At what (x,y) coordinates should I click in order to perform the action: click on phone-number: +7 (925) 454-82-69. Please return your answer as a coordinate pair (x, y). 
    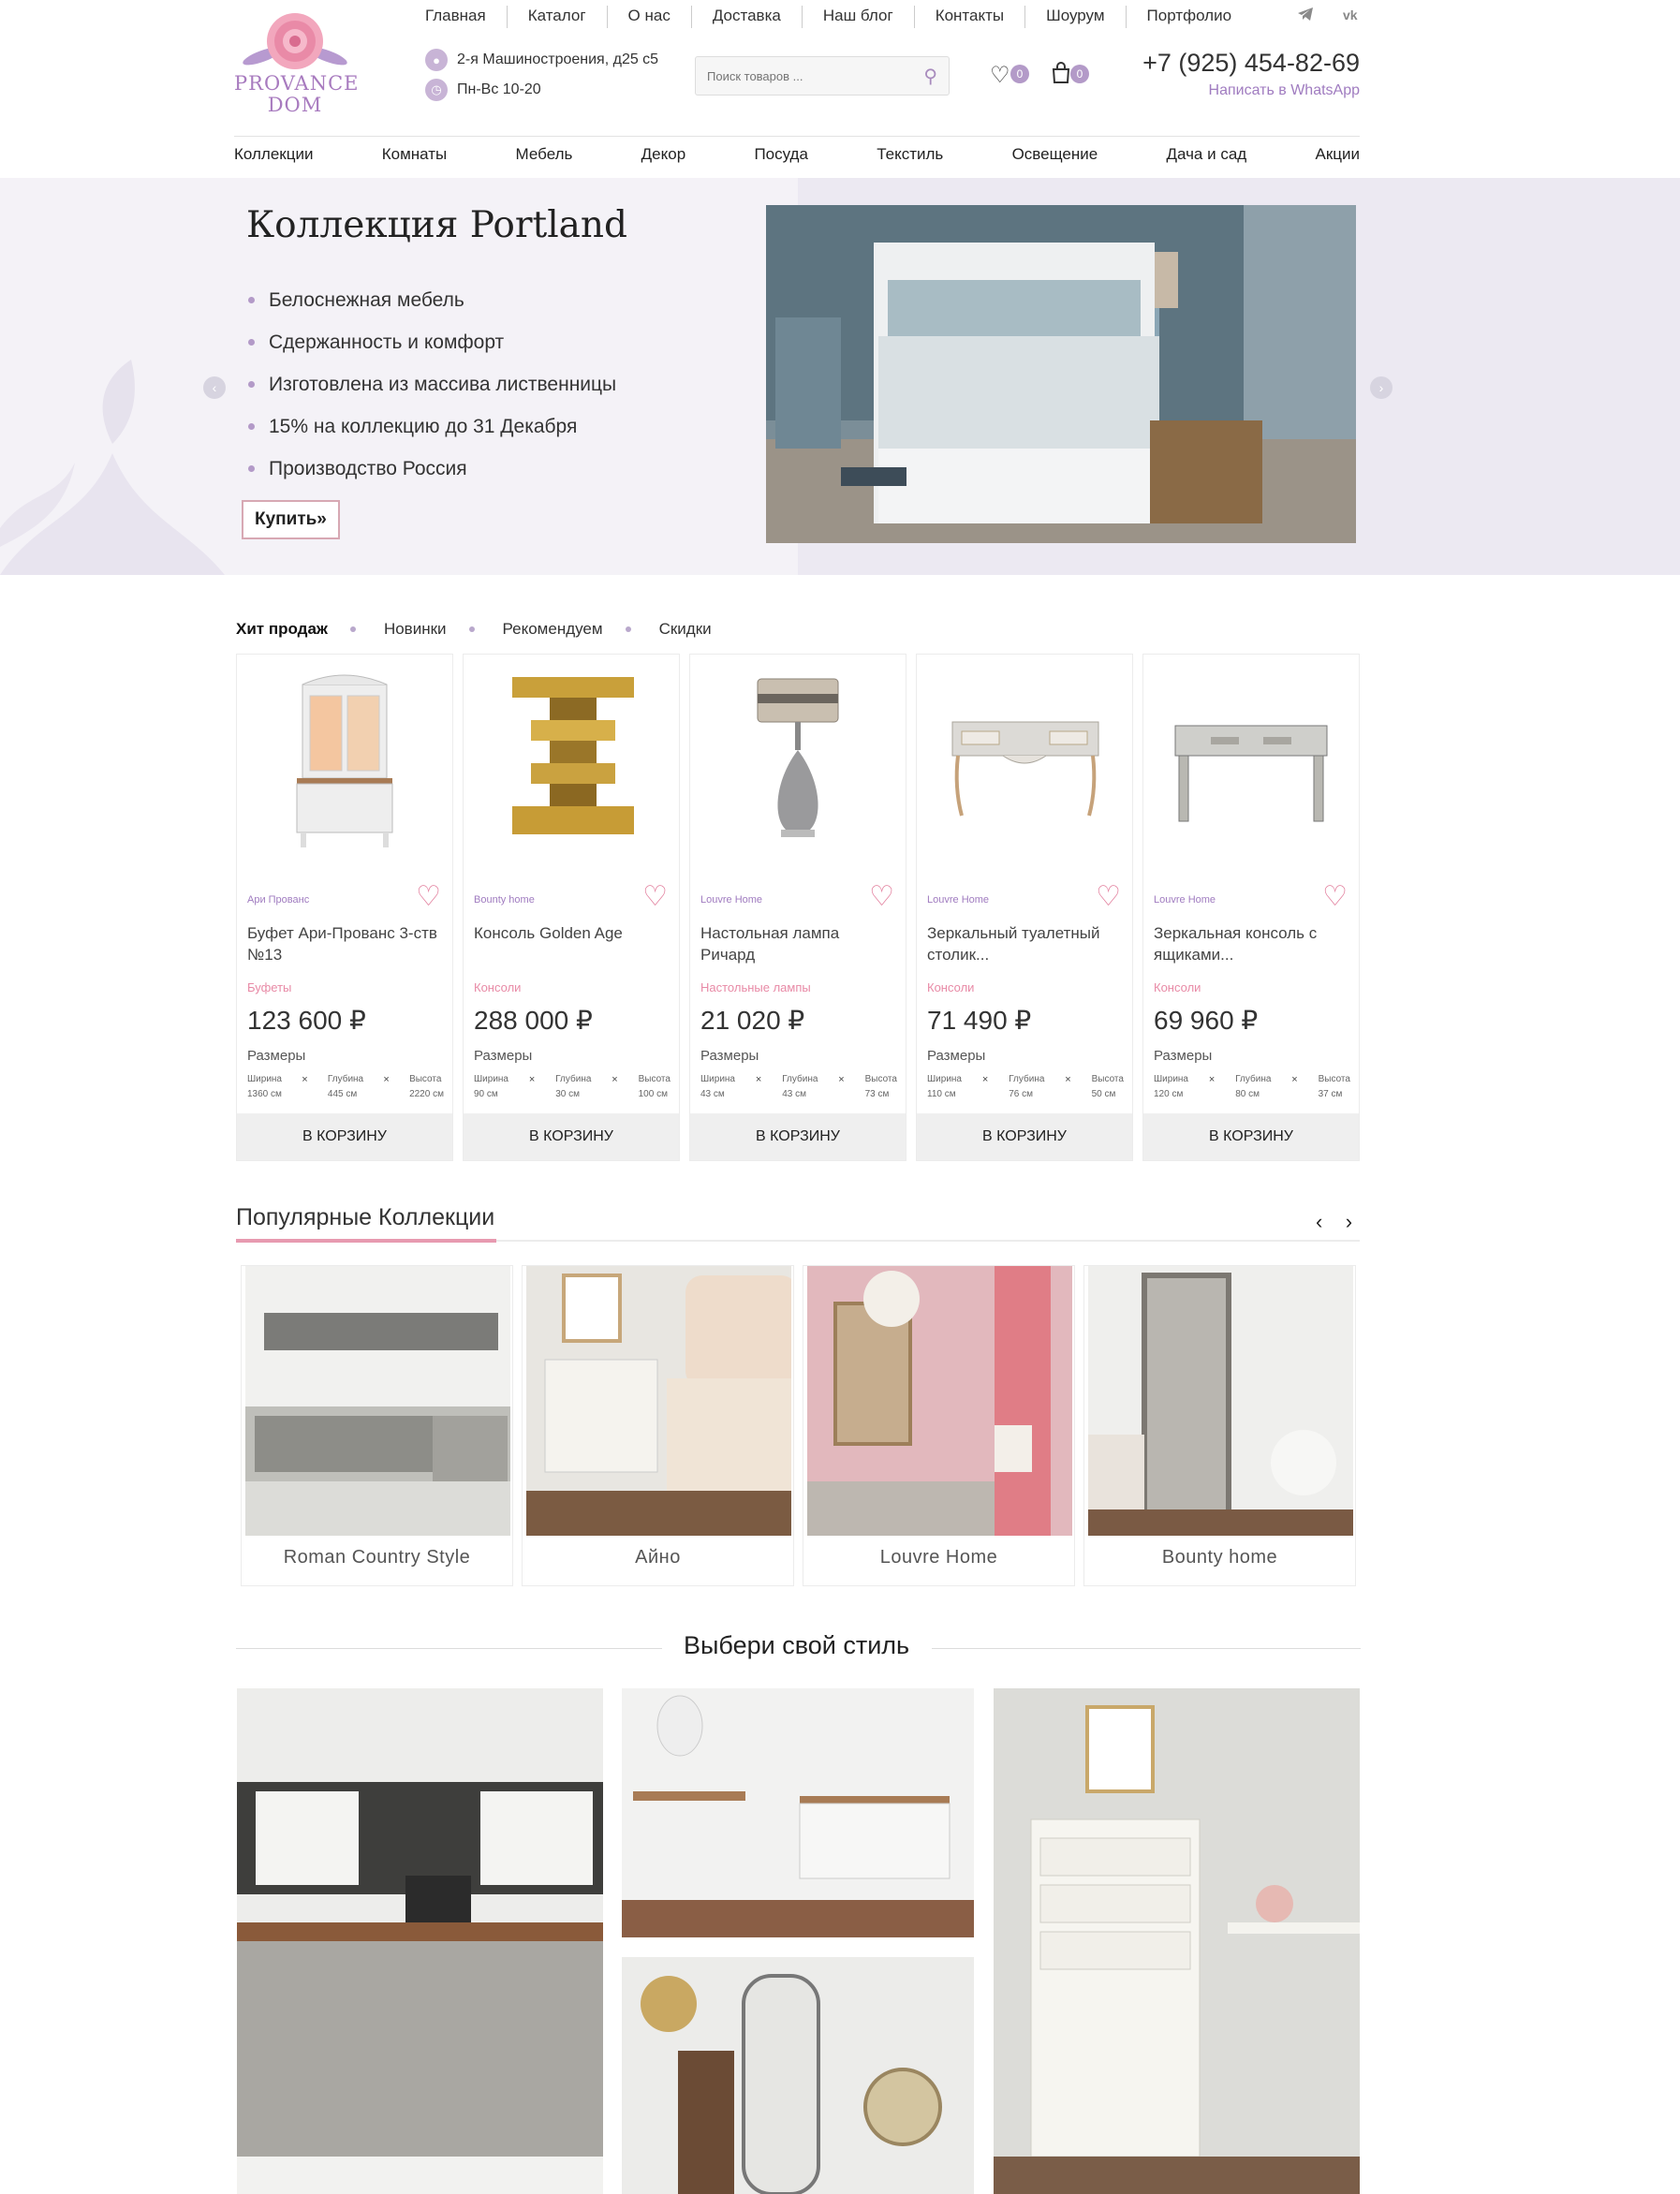
    Looking at the image, I should click on (1251, 63).